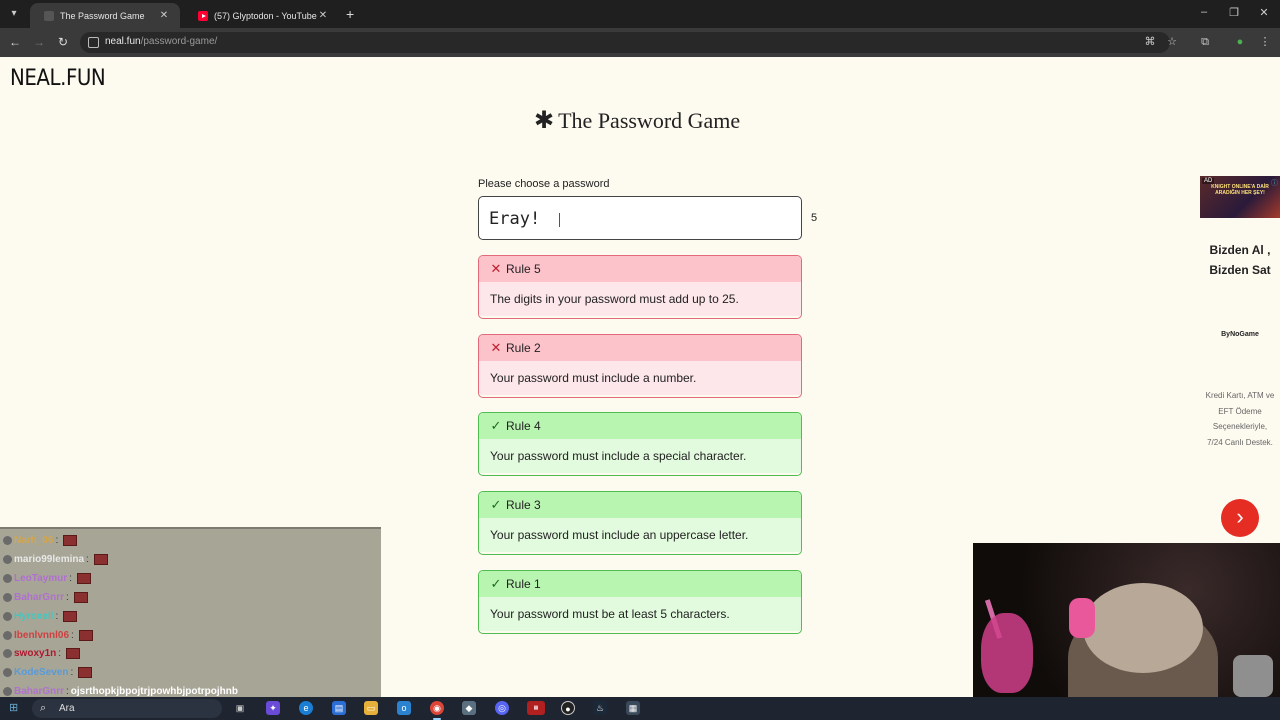  Describe the element at coordinates (127, 708) in the screenshot. I see `taskbar-search: ⌕ Ara` at that location.